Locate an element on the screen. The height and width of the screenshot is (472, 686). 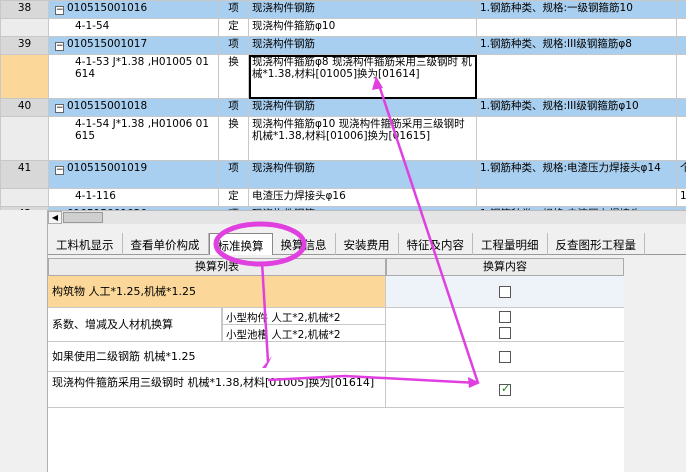
conversion-row: 如果使用二级钢筋 机械*1.25 is located at coordinates (336, 357).